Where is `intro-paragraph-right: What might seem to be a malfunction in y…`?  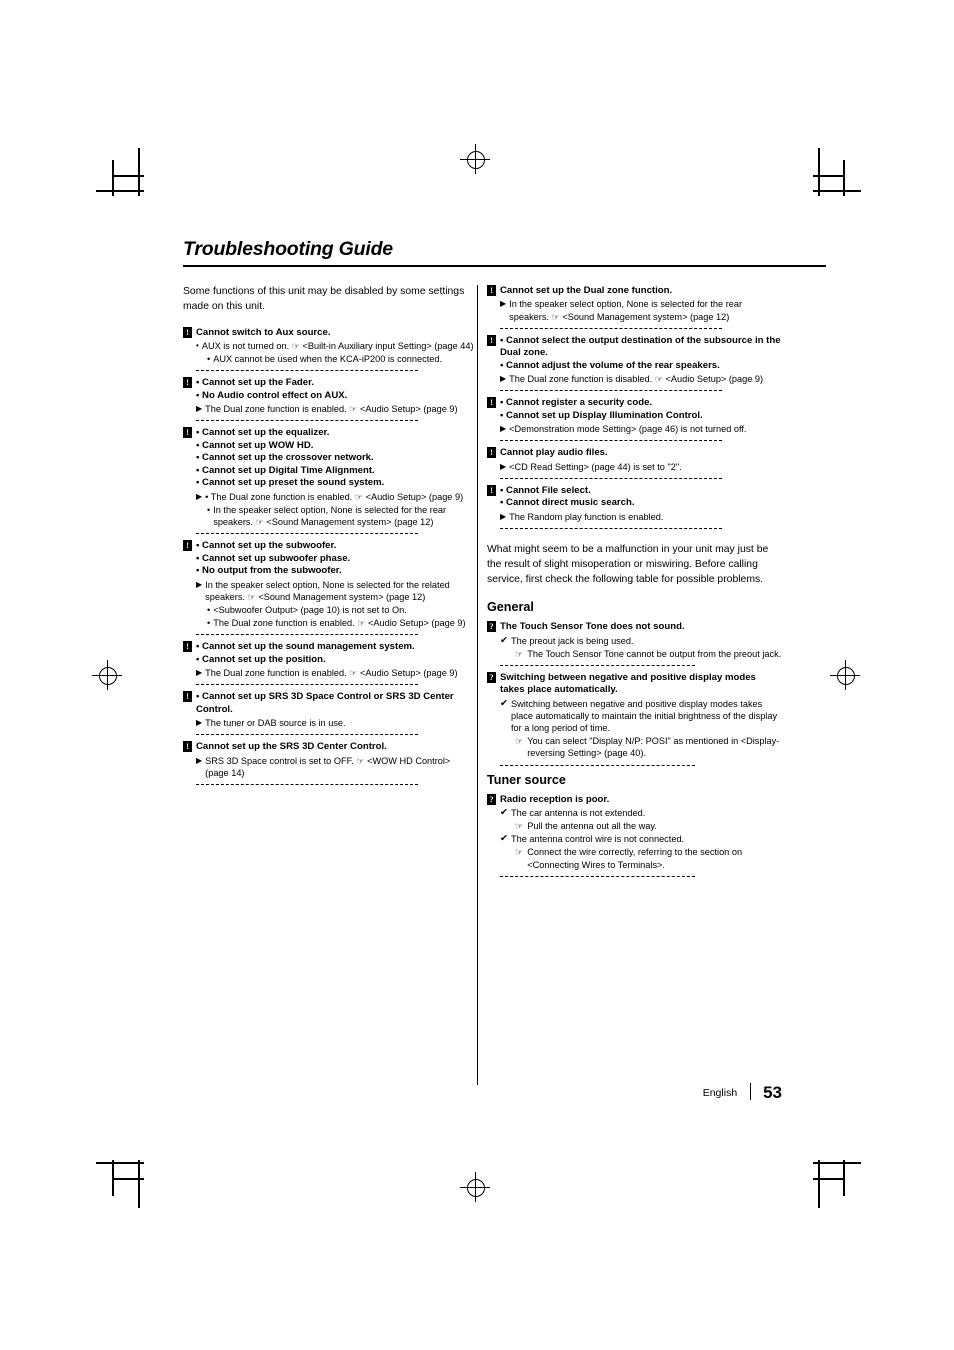
intro-paragraph-right: What might seem to be a malfunction in y… is located at coordinates (628, 564).